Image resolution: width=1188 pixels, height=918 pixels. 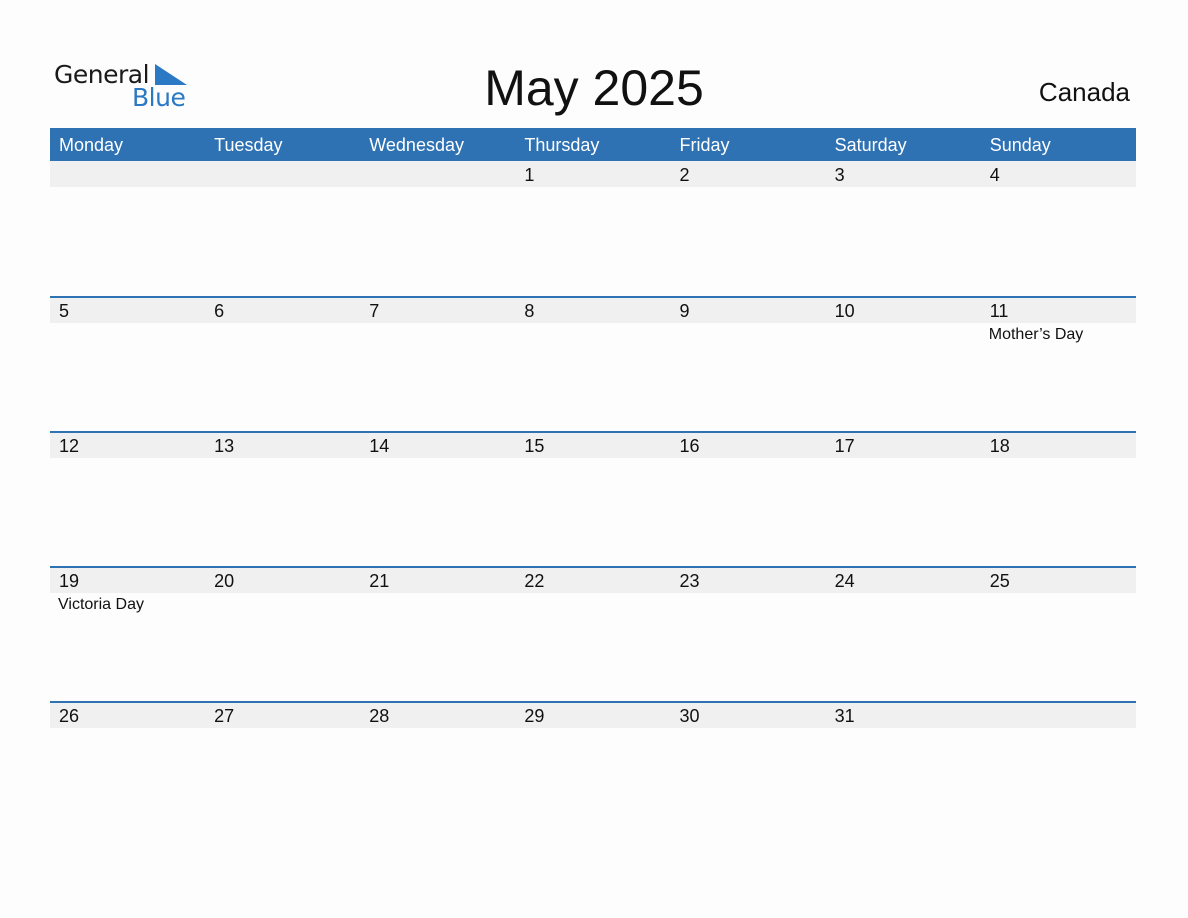 I want to click on day-number: 21, so click(x=379, y=581).